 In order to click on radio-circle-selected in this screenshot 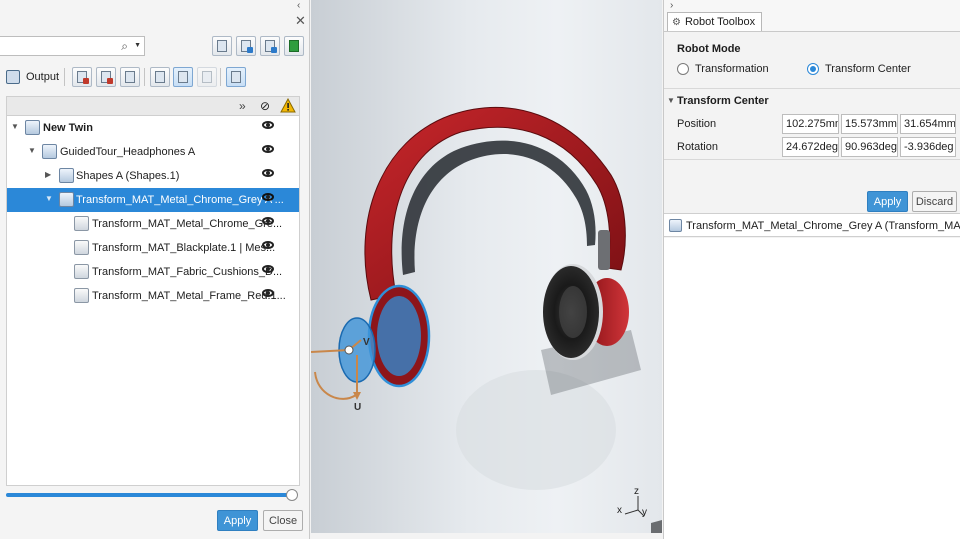, I will do `click(813, 69)`.